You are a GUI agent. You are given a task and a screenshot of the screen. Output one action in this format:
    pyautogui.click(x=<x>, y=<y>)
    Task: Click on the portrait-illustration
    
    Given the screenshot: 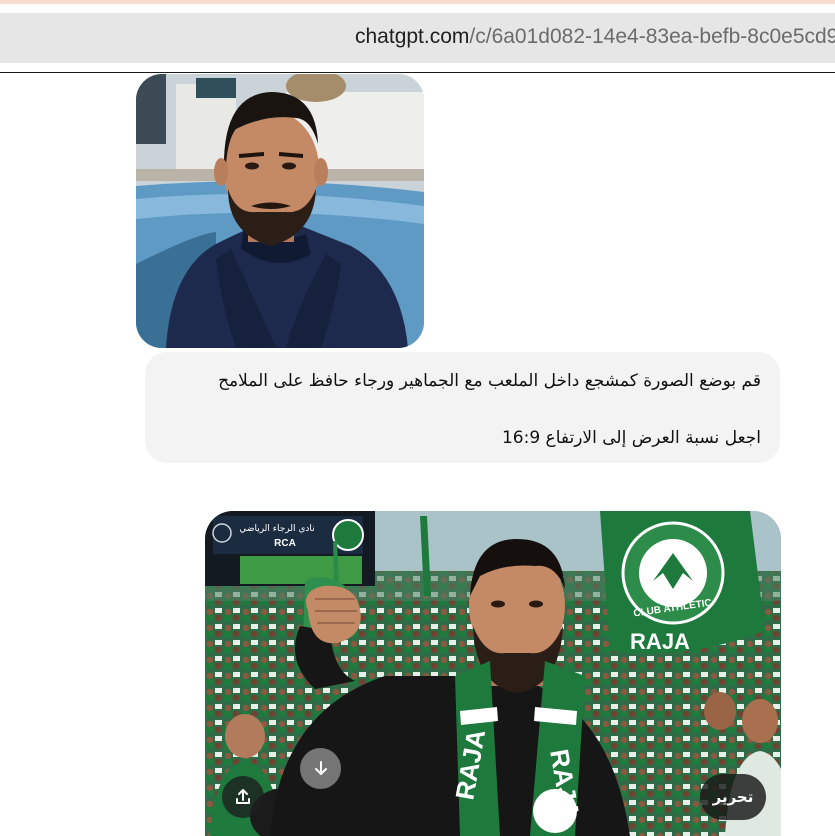 What is the action you would take?
    pyautogui.click(x=280, y=211)
    